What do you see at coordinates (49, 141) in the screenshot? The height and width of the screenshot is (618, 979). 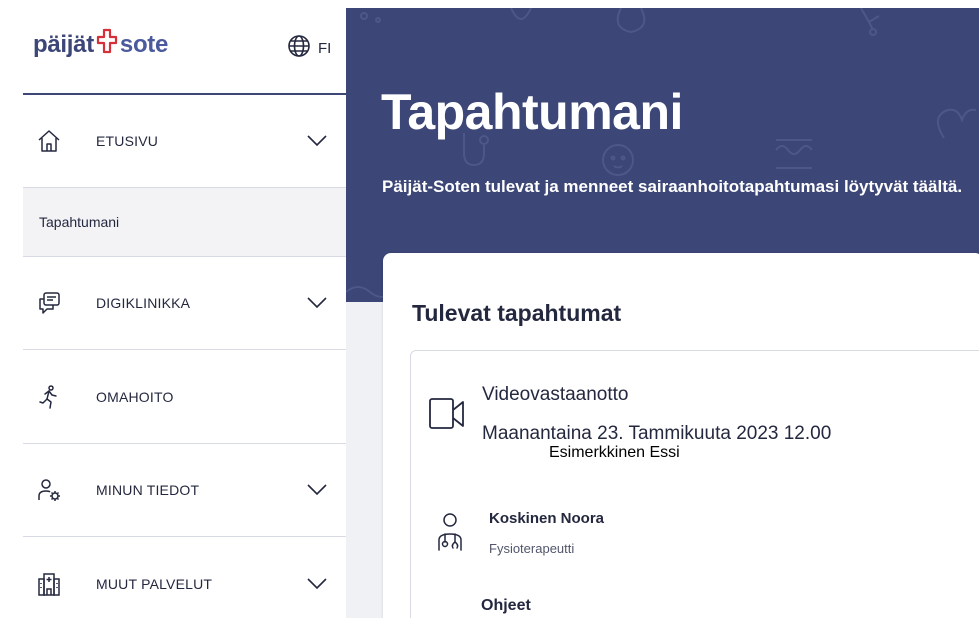 I see `home-icon` at bounding box center [49, 141].